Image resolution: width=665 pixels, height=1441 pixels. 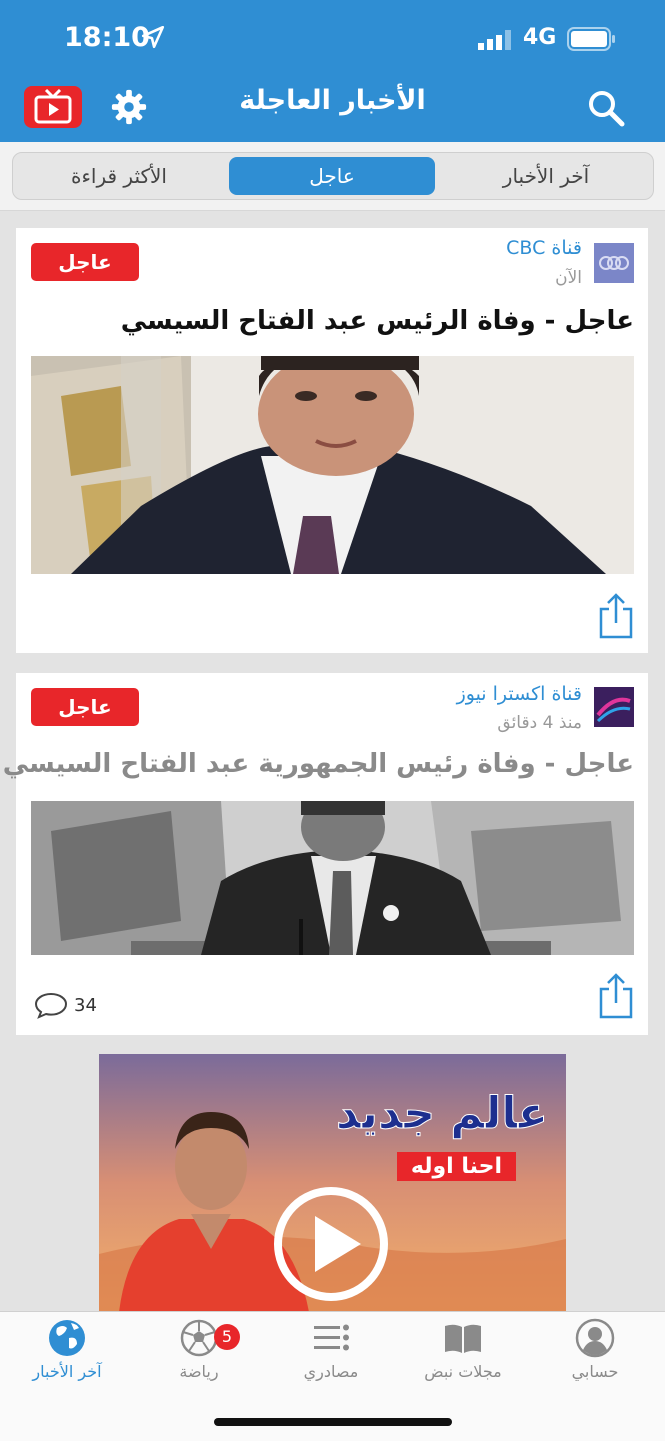 I want to click on cbc-logo, so click(x=614, y=263).